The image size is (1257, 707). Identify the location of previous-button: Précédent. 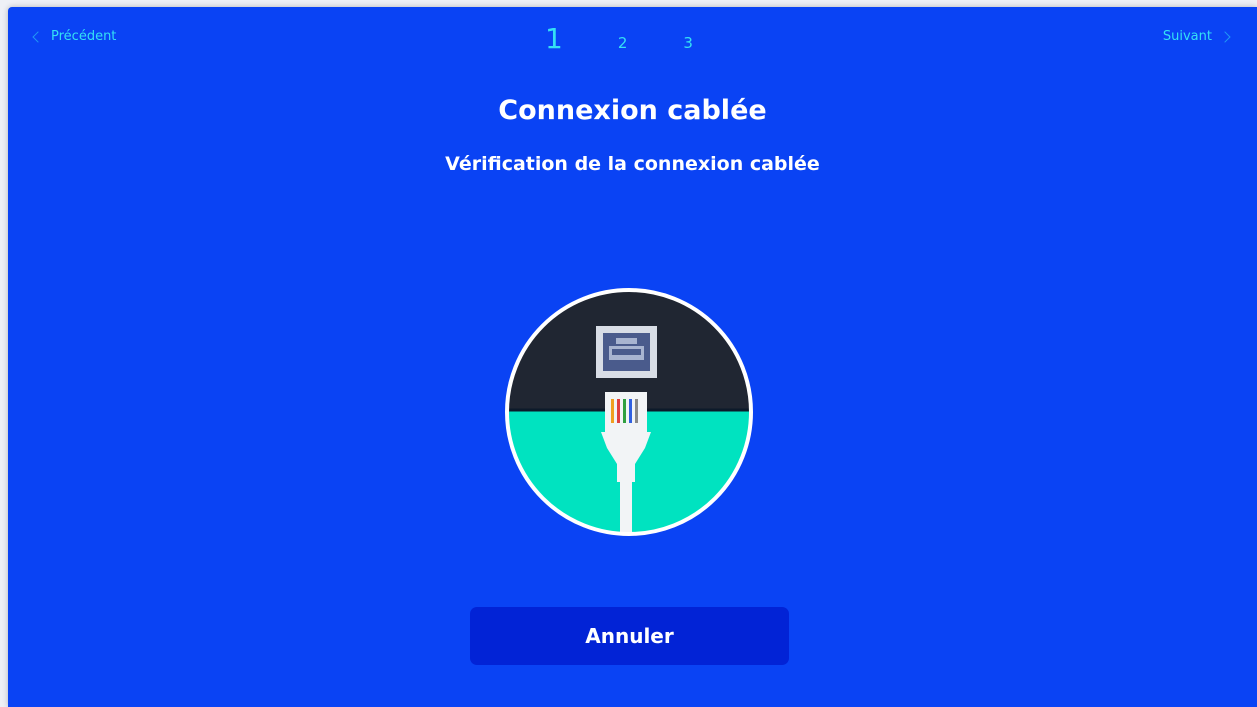
(74, 36).